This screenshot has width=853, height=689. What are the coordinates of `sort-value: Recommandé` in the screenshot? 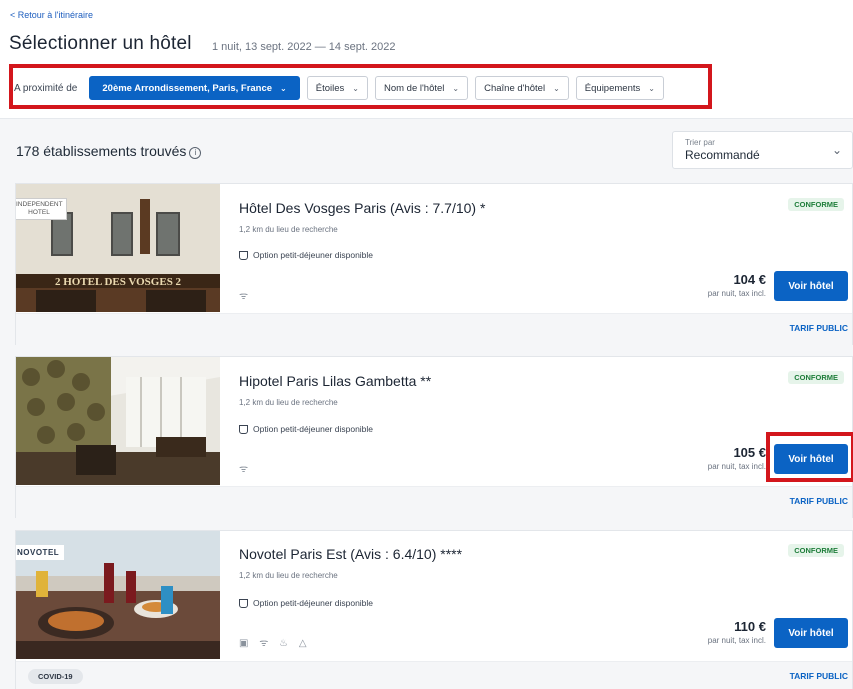 It's located at (722, 155).